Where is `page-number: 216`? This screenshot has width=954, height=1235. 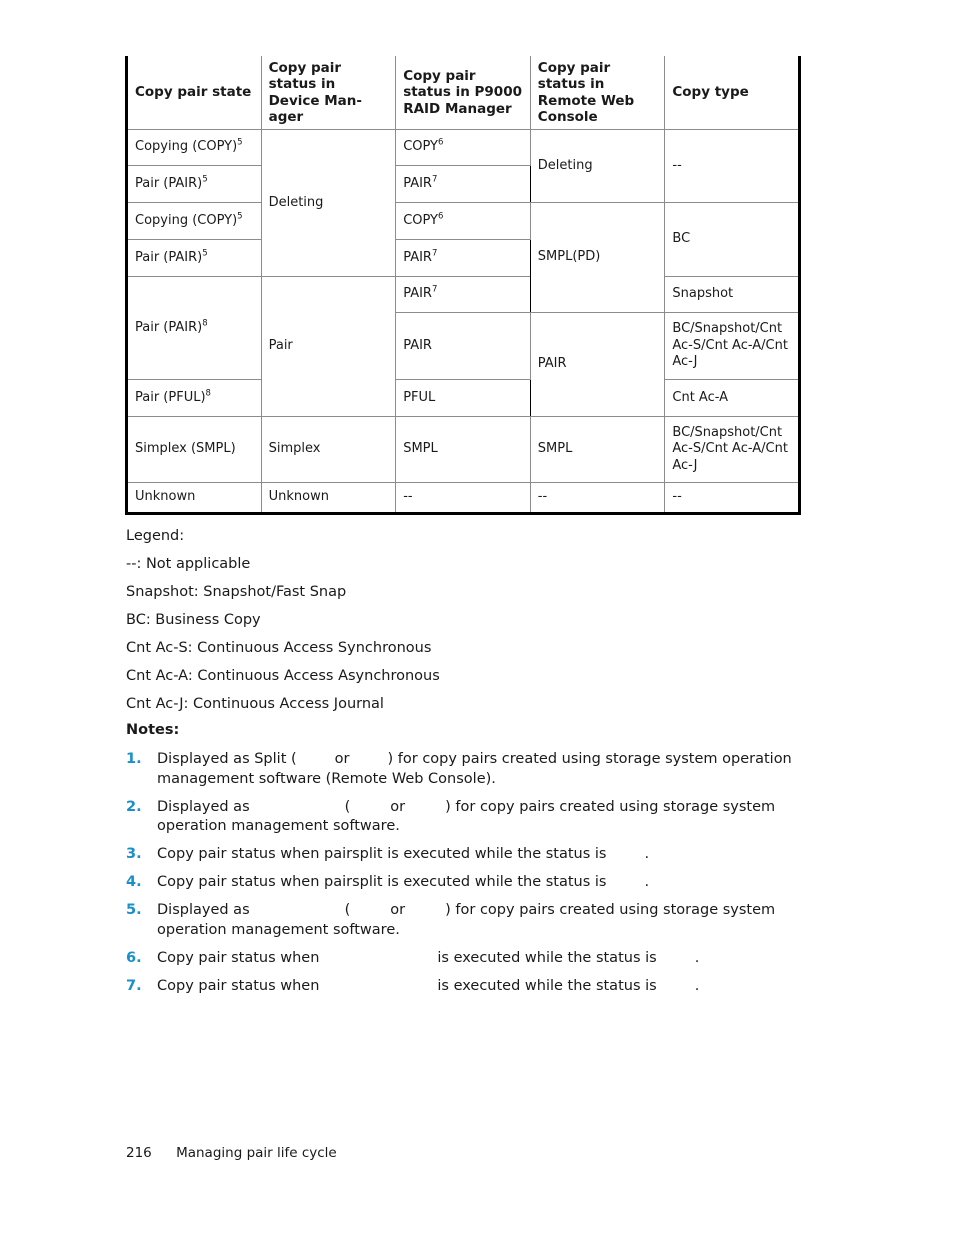
page-number: 216 is located at coordinates (139, 1153).